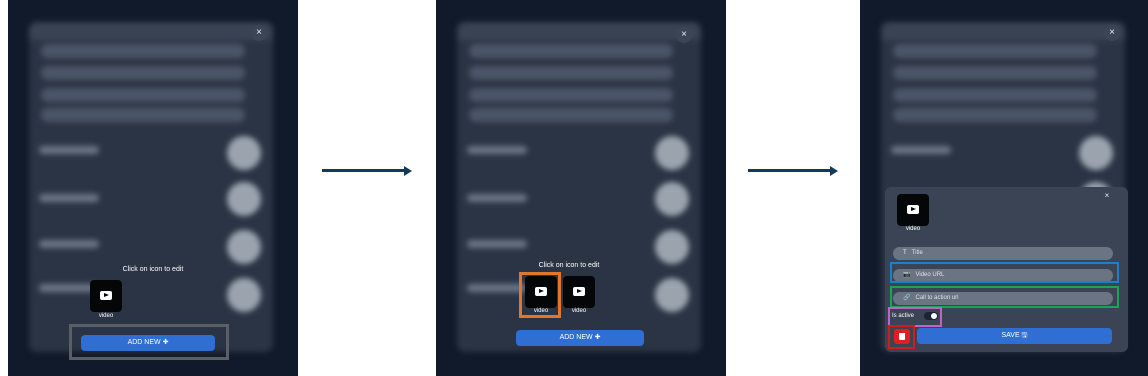 The image size is (1148, 376). I want to click on toggle-highlight, so click(915, 317).